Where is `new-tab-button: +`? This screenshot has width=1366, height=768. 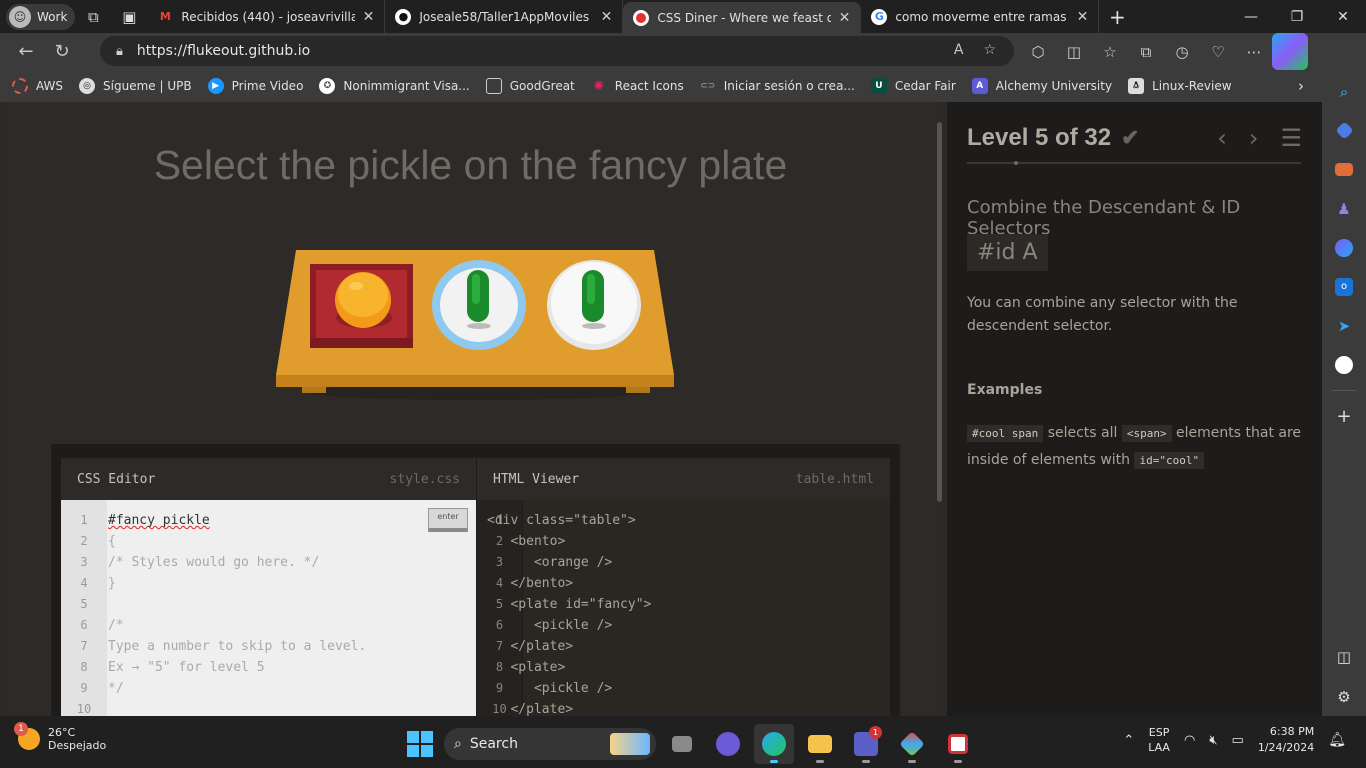 new-tab-button: + is located at coordinates (1117, 17).